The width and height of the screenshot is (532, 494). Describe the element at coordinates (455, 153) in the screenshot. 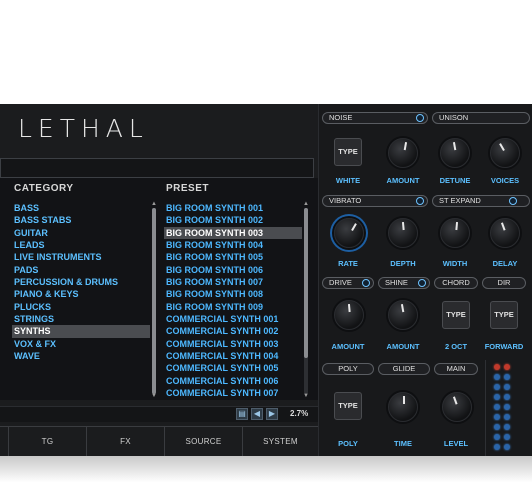

I see `detune-knob` at that location.